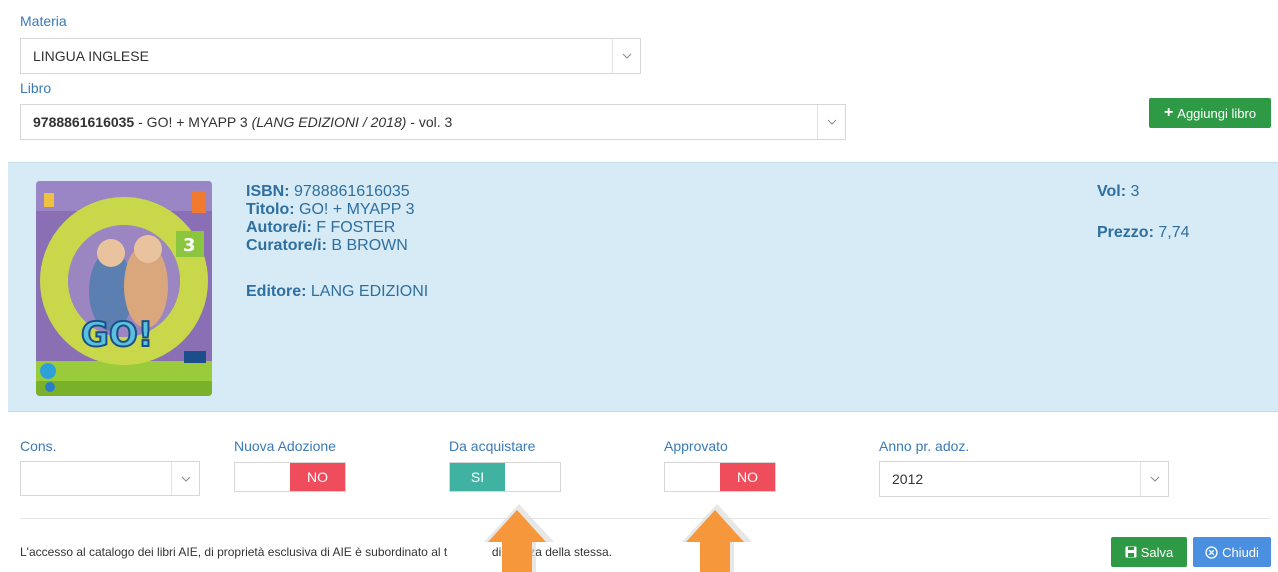 Image resolution: width=1278 pixels, height=572 pixels. I want to click on vol-label: Vol:, so click(1112, 191).